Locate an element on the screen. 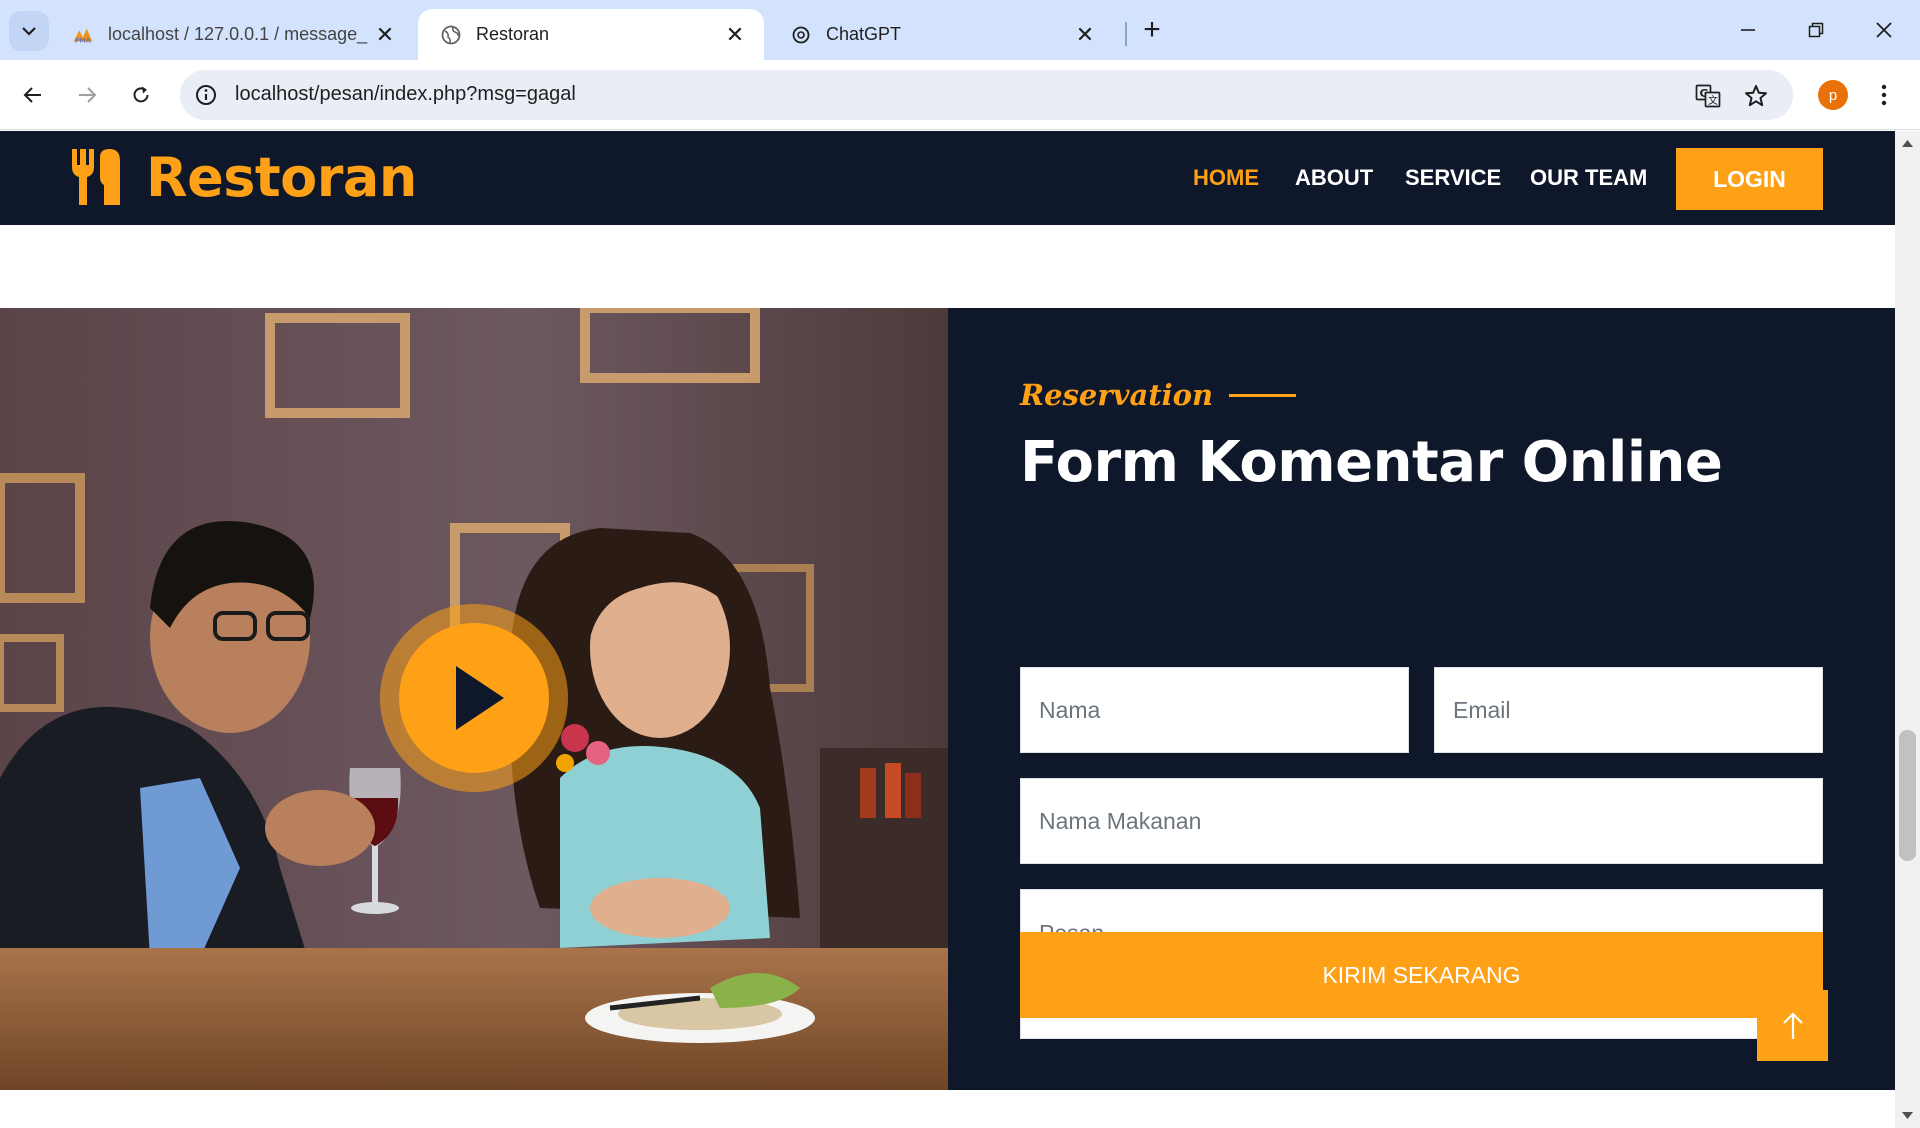  name-input: Nama is located at coordinates (1214, 710).